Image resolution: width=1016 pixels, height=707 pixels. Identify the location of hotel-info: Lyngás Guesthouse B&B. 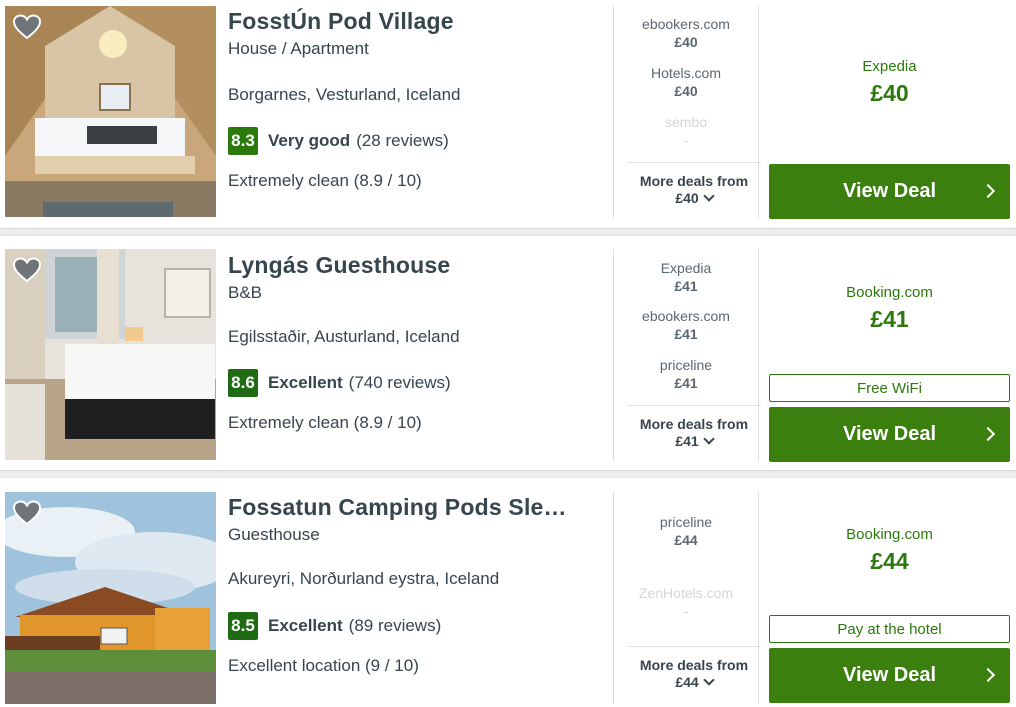
(414, 277).